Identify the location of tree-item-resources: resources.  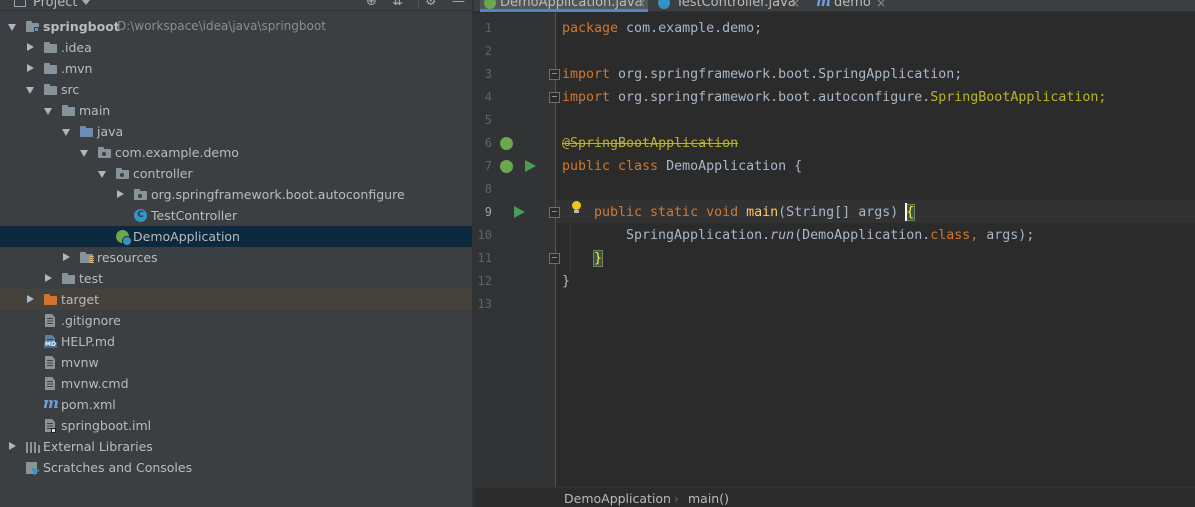
(236, 257).